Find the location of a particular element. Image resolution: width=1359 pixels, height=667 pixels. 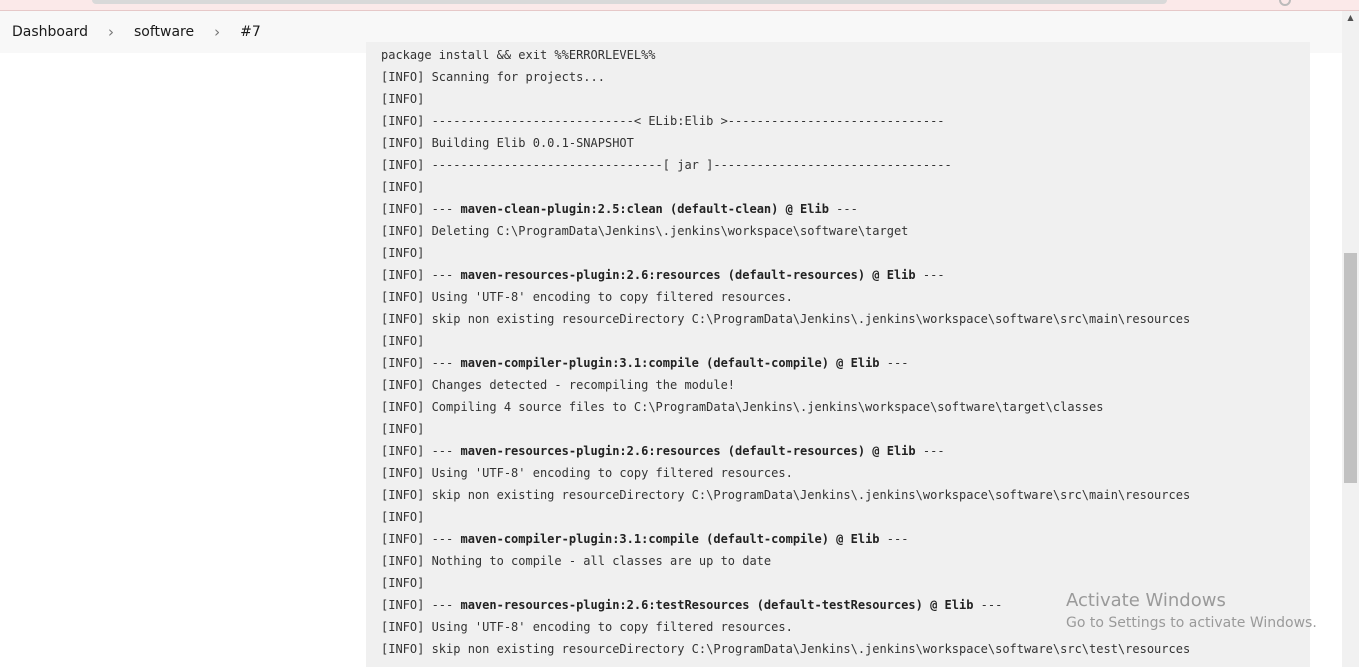

scrollbar: ▲ is located at coordinates (1350, 339).